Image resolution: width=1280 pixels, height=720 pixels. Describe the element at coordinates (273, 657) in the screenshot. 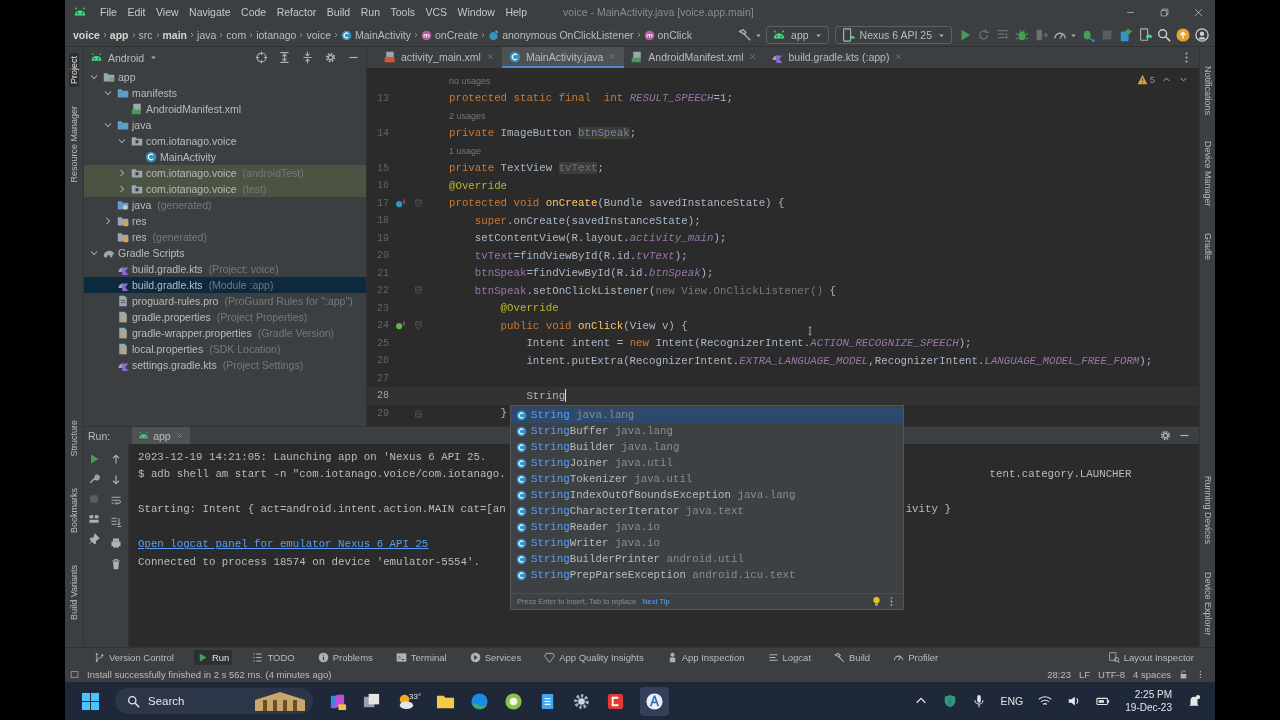

I see `tool-window-button: TODO` at that location.